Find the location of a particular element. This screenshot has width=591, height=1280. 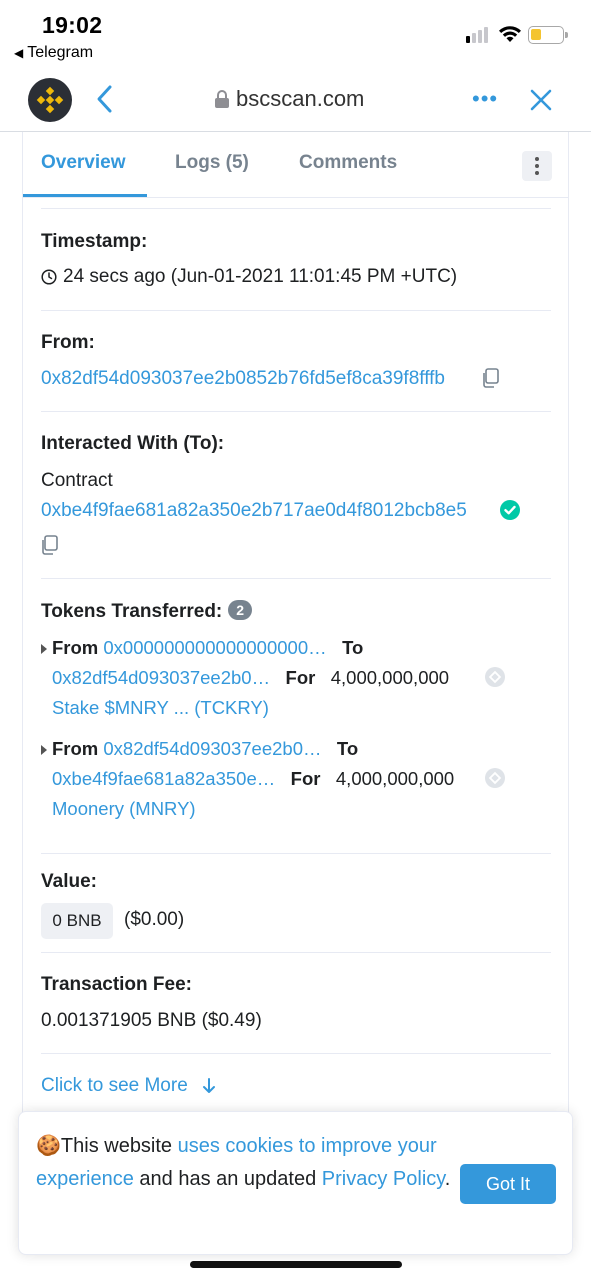

transfer-1-token-link: Stake $MNRY ... (TCKRY) is located at coordinates (160, 708).